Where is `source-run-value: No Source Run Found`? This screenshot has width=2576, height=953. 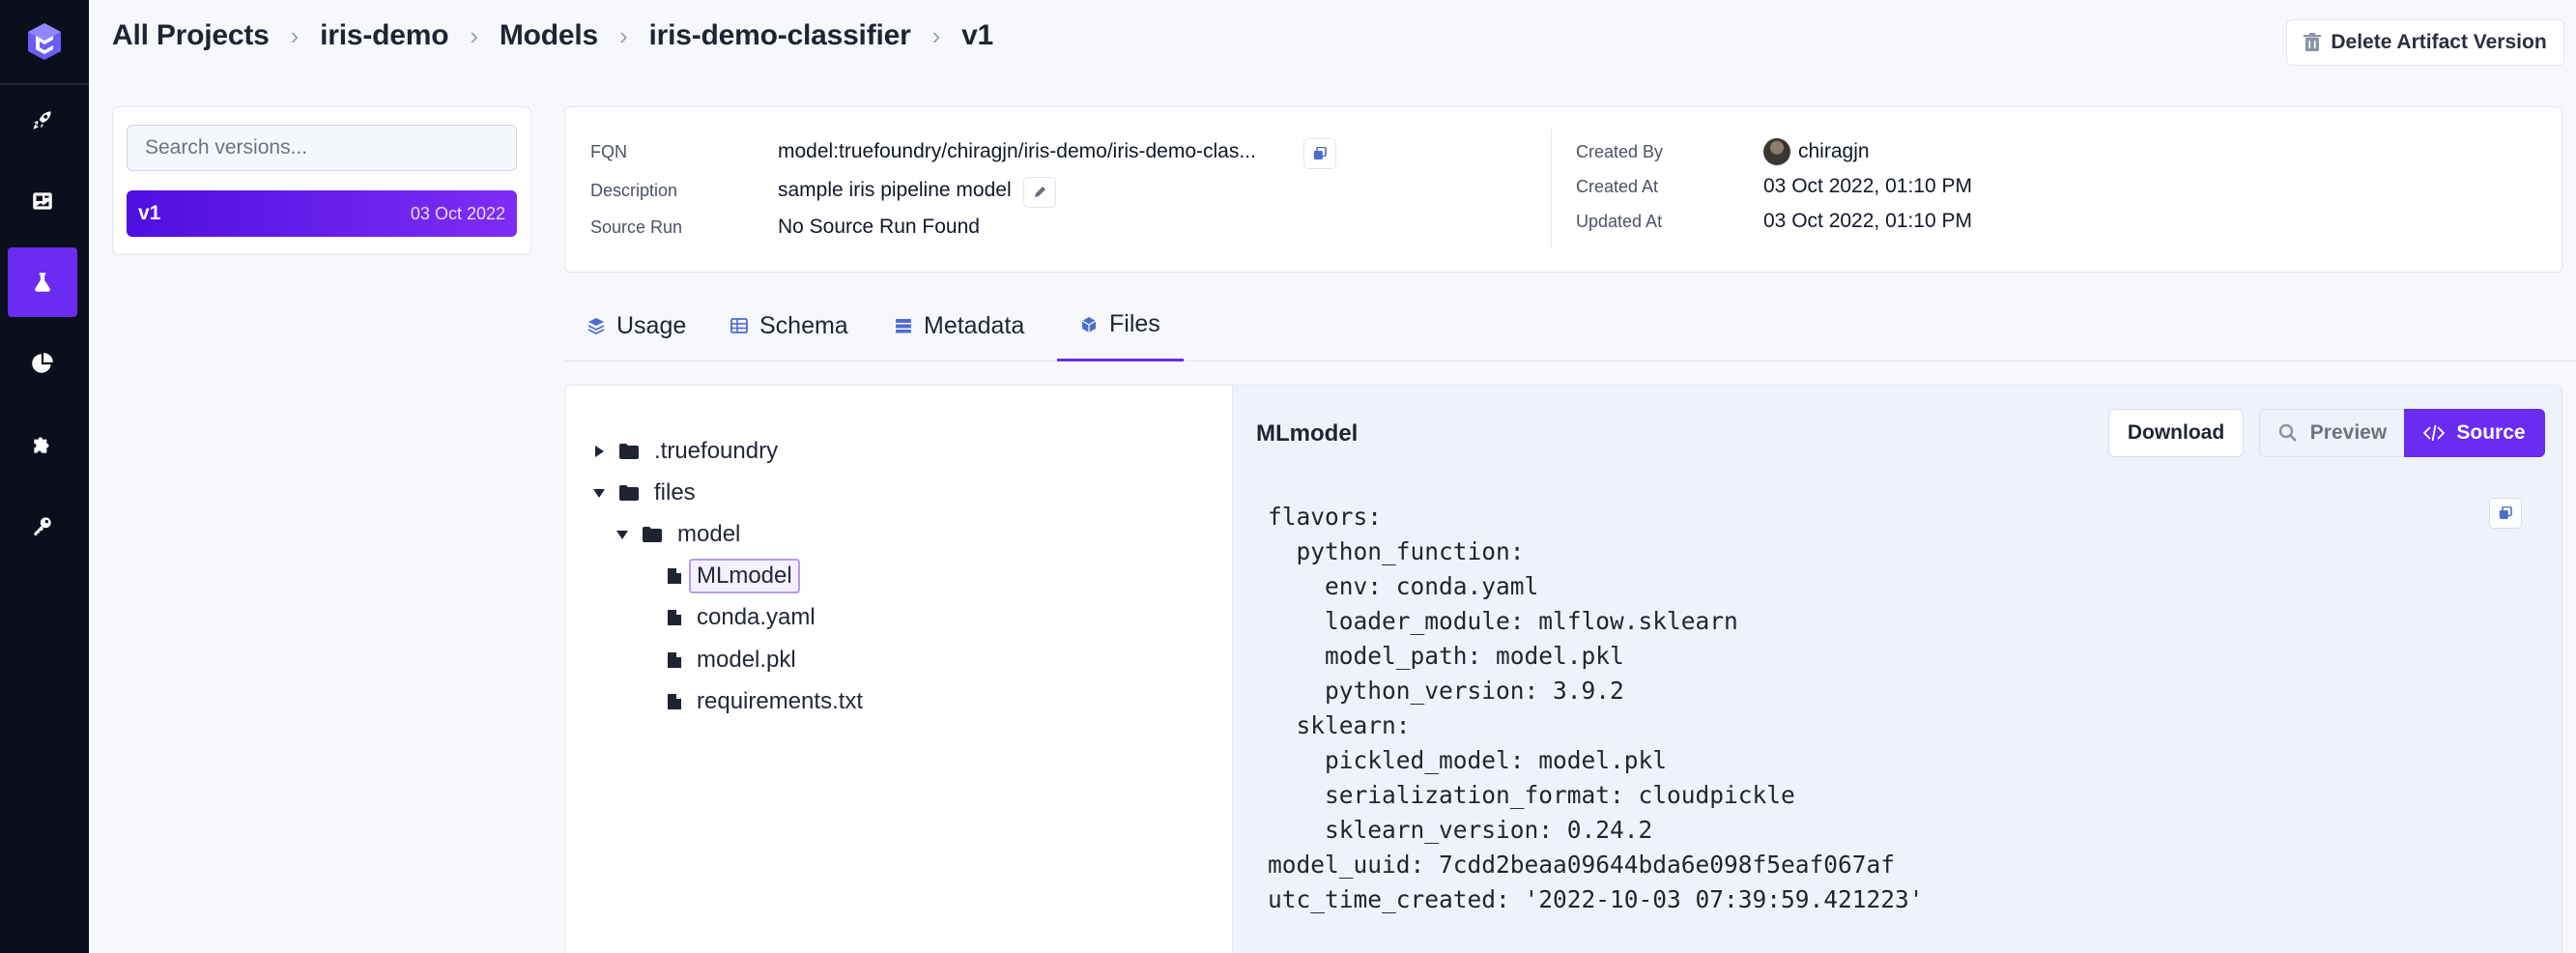
source-run-value: No Source Run Found is located at coordinates (879, 227).